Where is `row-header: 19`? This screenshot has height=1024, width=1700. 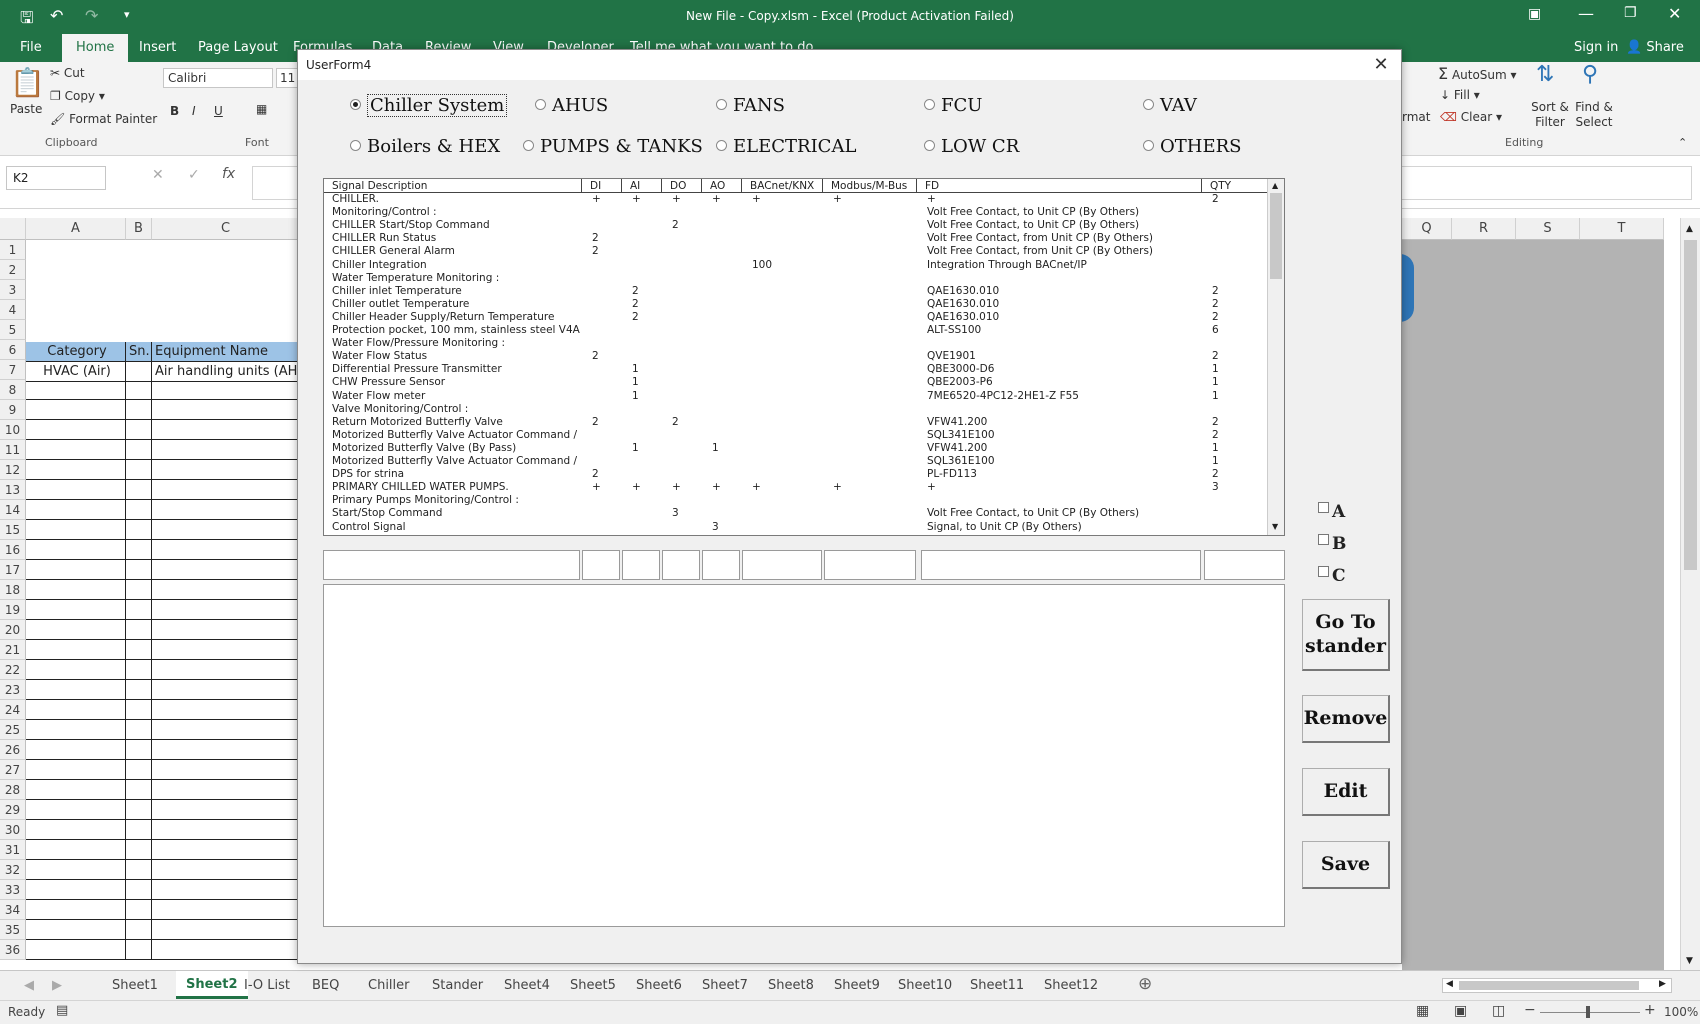
row-header: 19 is located at coordinates (13, 610).